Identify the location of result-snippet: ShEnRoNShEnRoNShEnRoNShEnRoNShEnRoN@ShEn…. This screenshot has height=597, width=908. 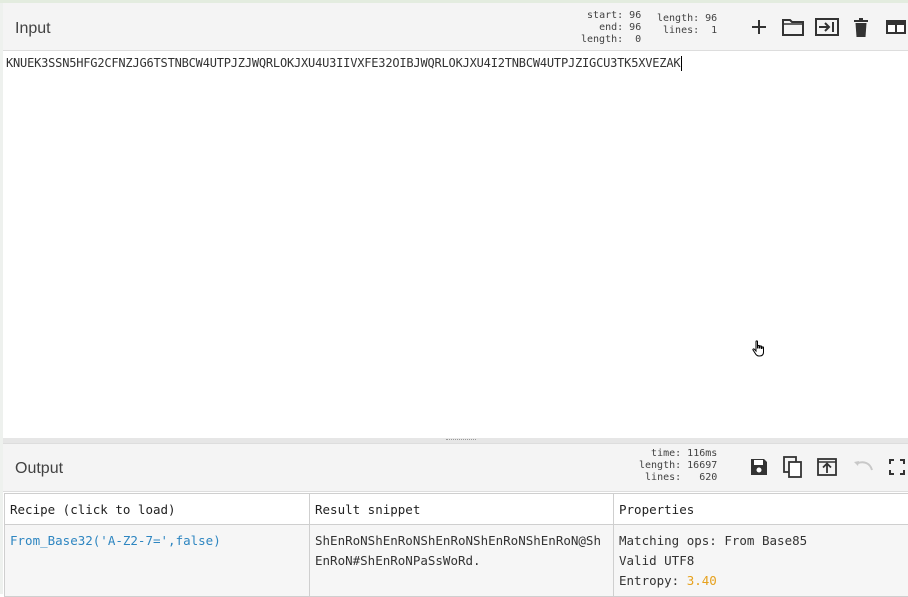
(458, 550).